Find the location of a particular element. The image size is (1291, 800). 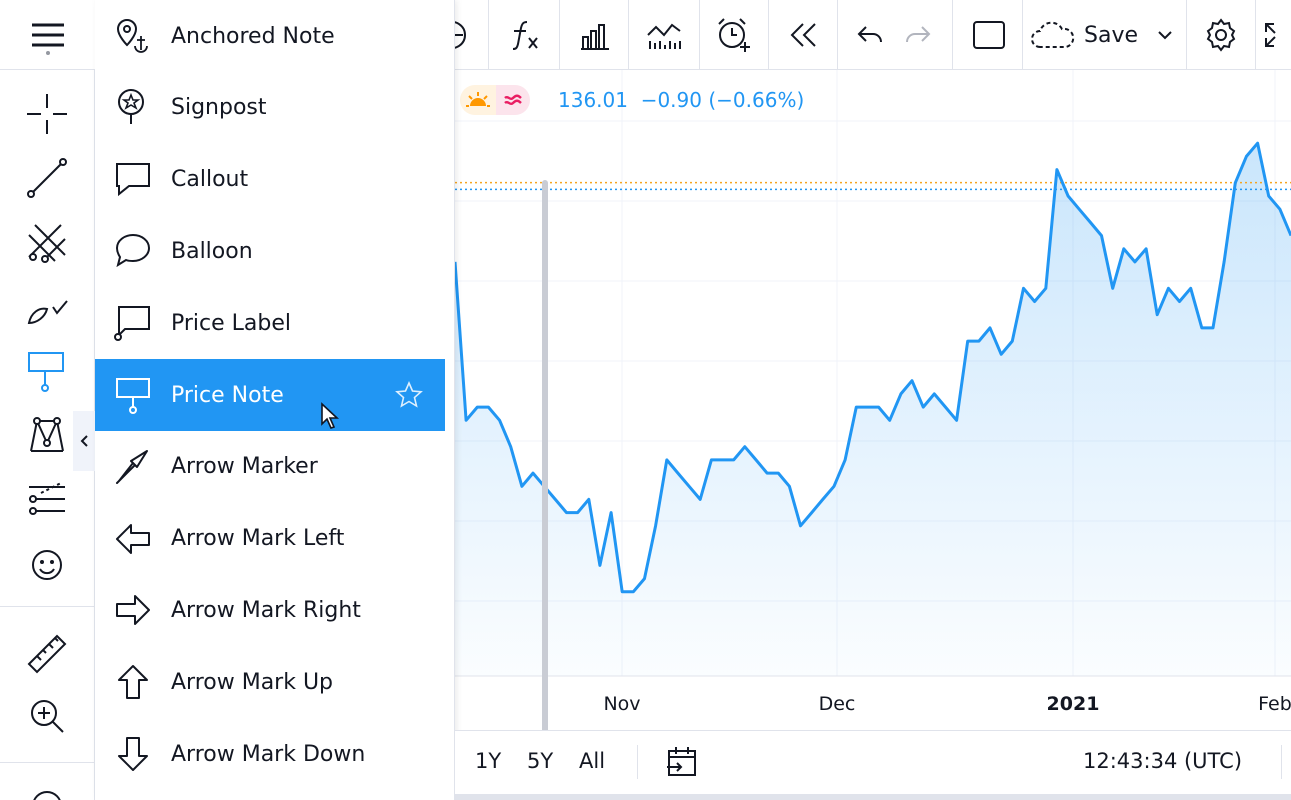

arrow-mark-right-icon is located at coordinates (133, 610).